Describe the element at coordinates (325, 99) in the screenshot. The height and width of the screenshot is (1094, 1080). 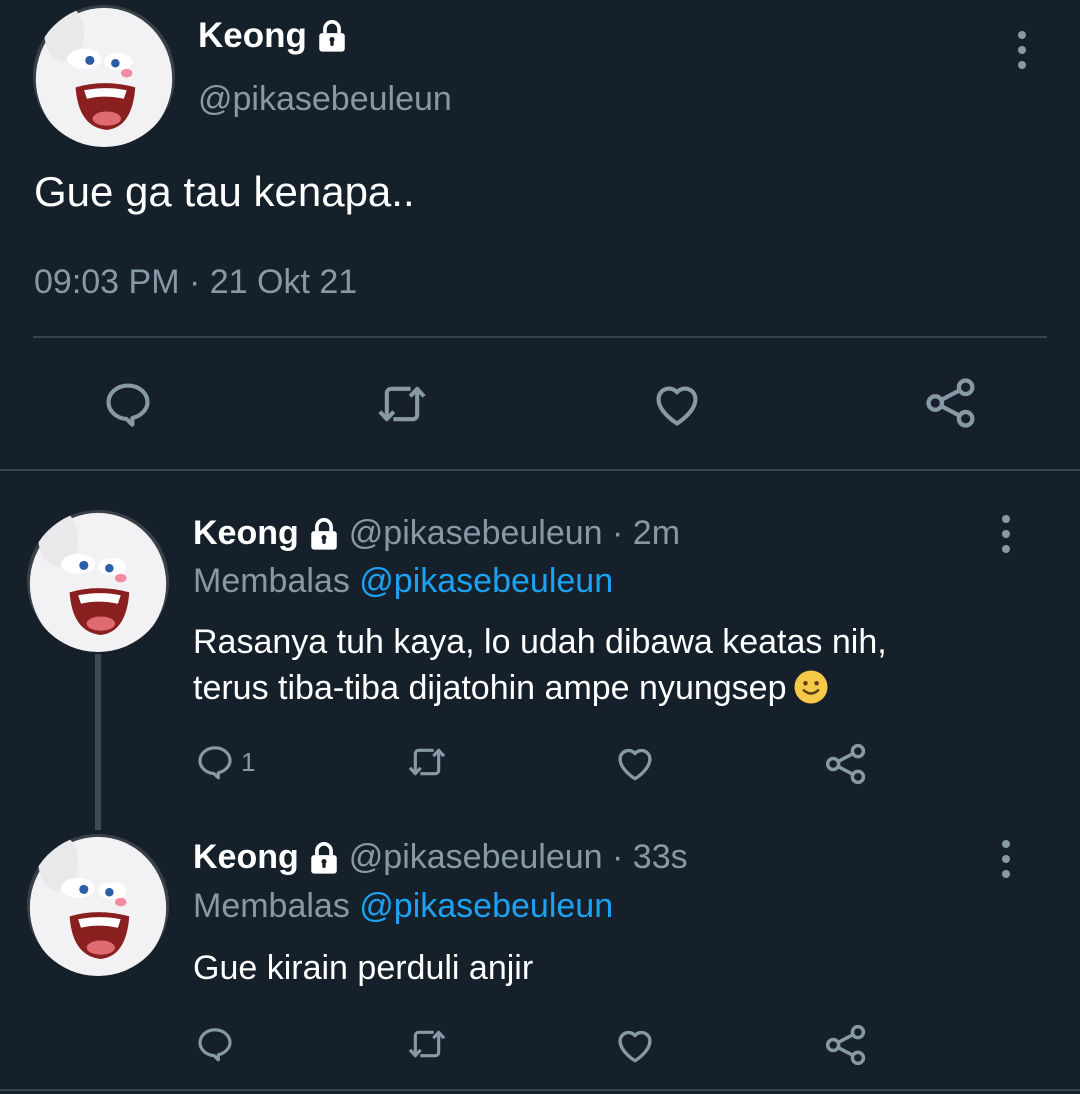
I see `author-handle: @pikasebeuleun` at that location.